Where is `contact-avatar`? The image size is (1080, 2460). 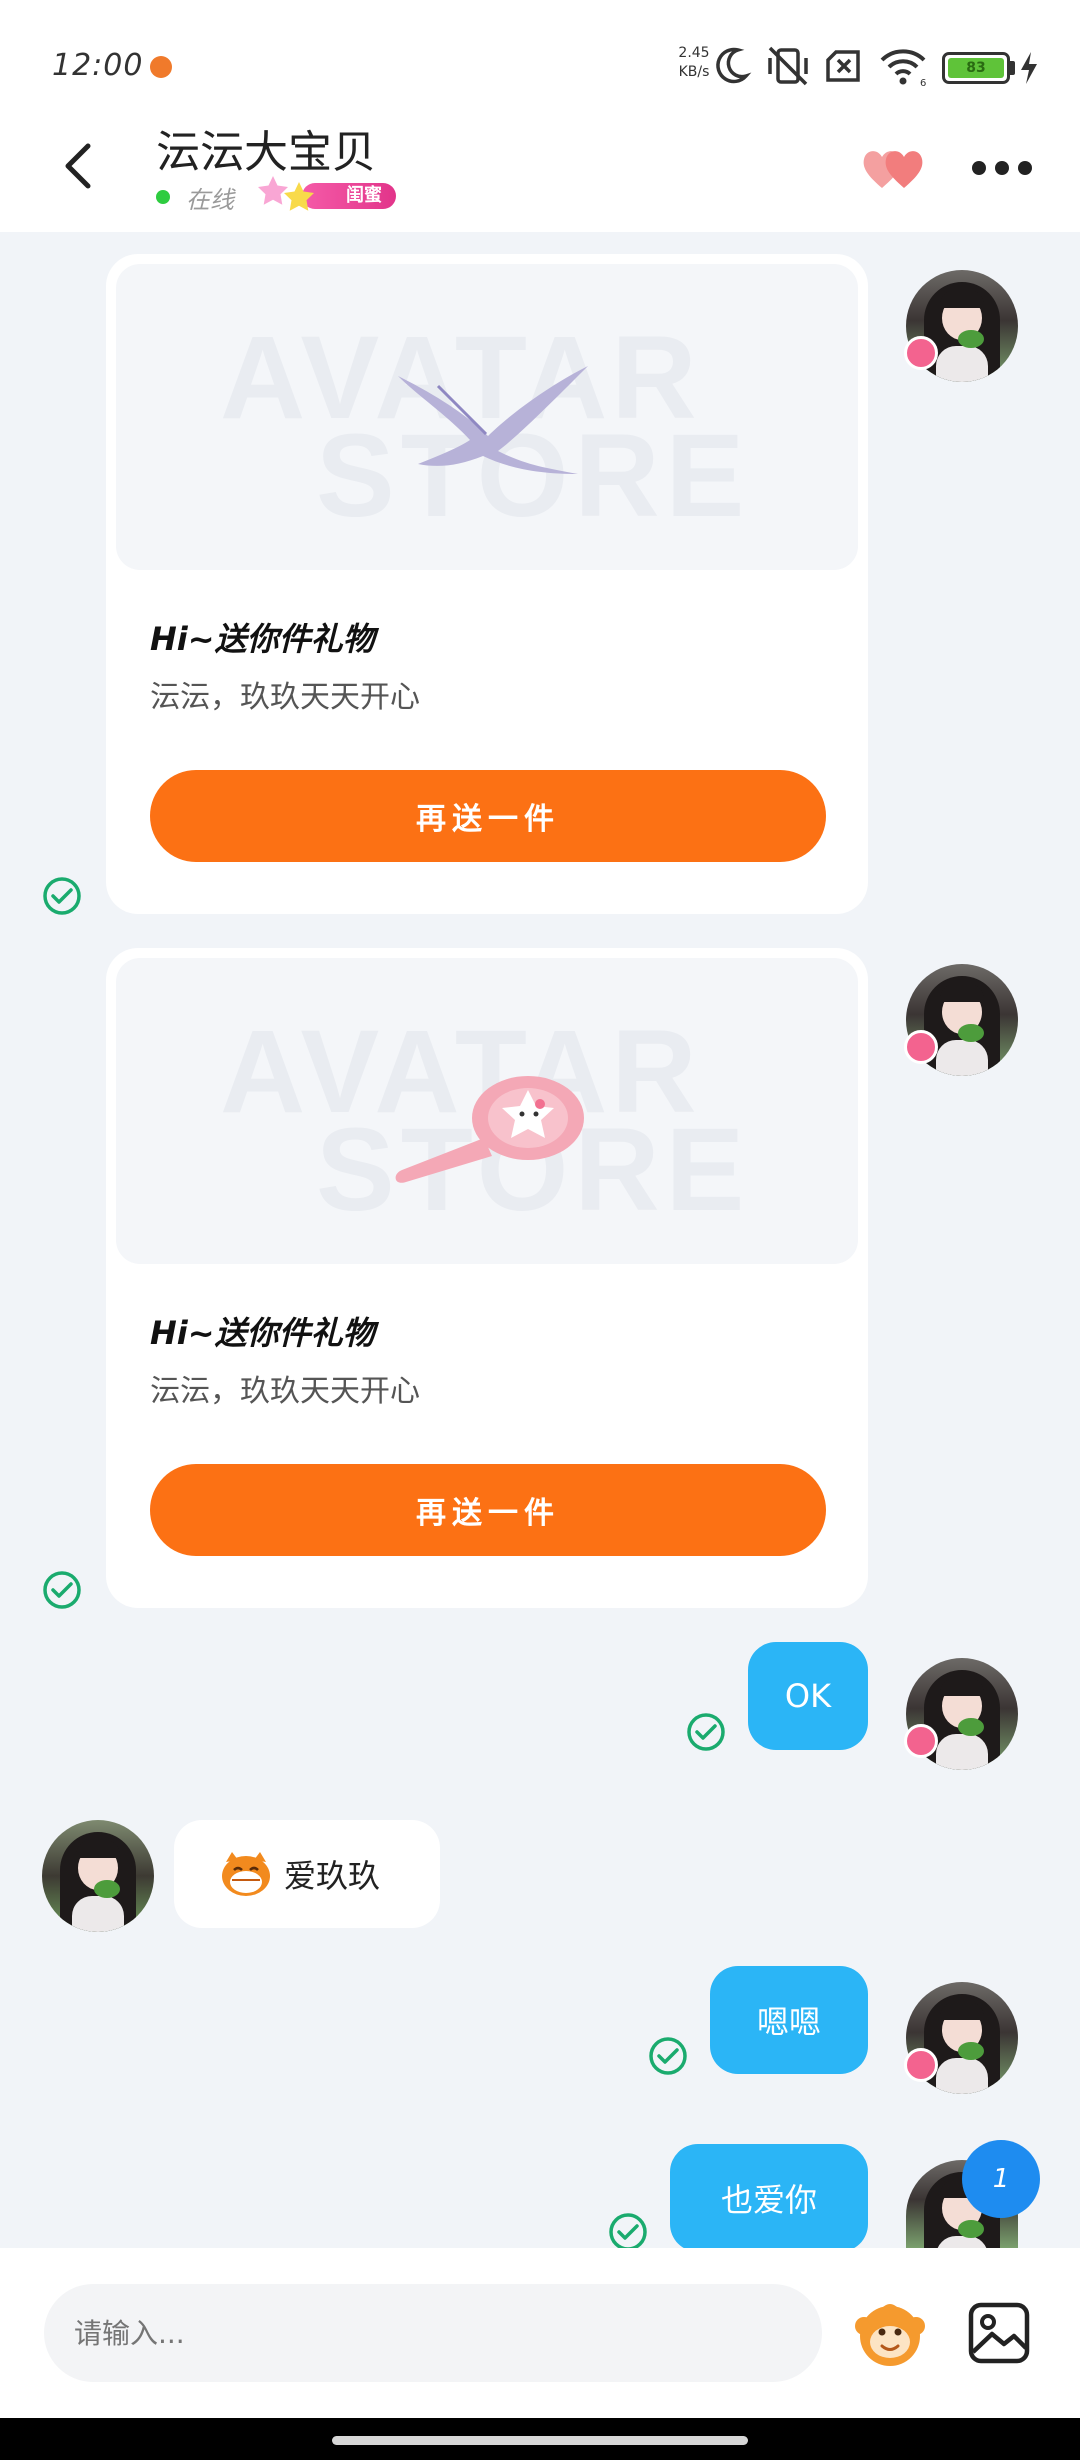
contact-avatar is located at coordinates (98, 1876).